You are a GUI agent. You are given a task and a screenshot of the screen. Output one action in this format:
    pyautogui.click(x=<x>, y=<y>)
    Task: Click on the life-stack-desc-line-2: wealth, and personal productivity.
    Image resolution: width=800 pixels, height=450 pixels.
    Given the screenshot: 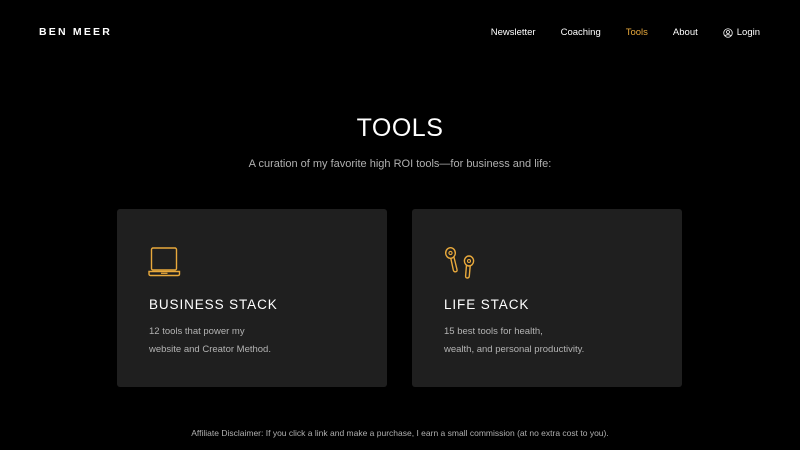 What is the action you would take?
    pyautogui.click(x=514, y=349)
    